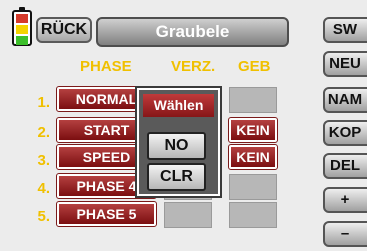  I want to click on row-number: 3., so click(43, 160).